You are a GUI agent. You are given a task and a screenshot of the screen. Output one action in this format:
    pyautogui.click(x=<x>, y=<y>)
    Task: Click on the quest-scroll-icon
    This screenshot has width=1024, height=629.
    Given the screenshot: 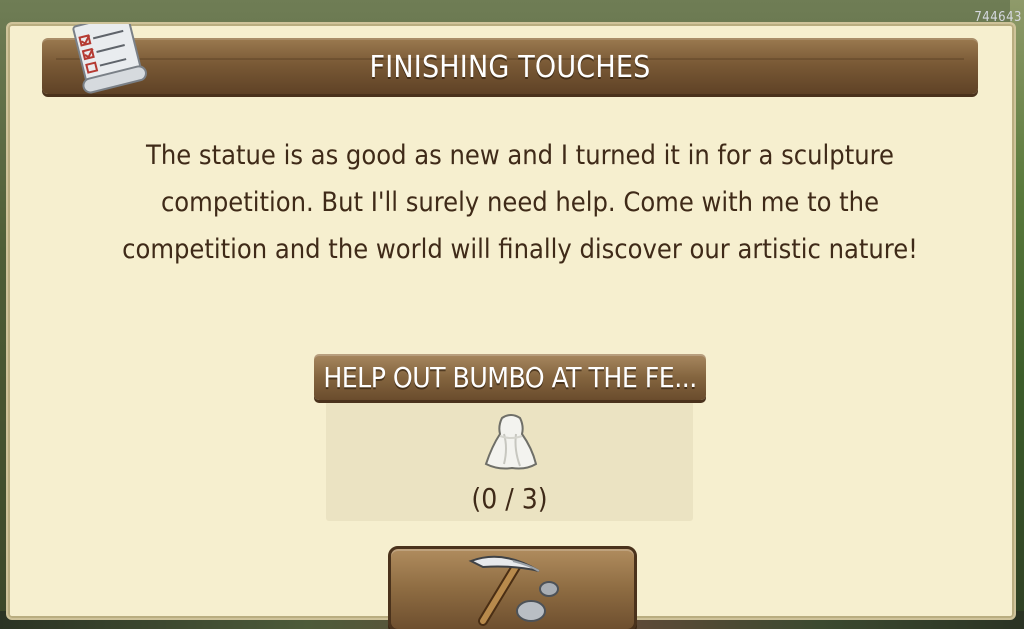 What is the action you would take?
    pyautogui.click(x=109, y=59)
    